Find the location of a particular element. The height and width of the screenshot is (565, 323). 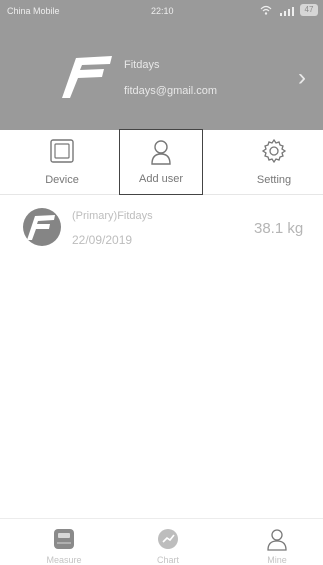

wifi-icon is located at coordinates (266, 11).